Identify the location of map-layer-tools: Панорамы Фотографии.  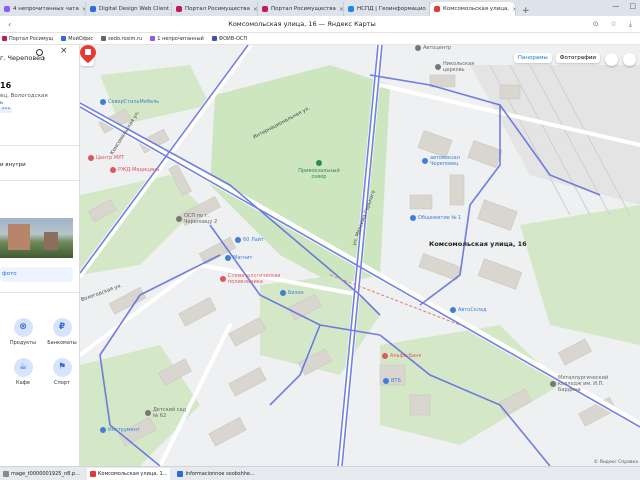
(556, 58).